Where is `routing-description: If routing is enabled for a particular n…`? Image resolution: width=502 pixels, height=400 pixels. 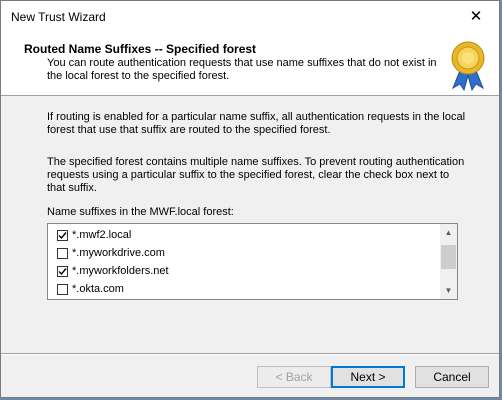 routing-description: If routing is enabled for a particular n… is located at coordinates (256, 123).